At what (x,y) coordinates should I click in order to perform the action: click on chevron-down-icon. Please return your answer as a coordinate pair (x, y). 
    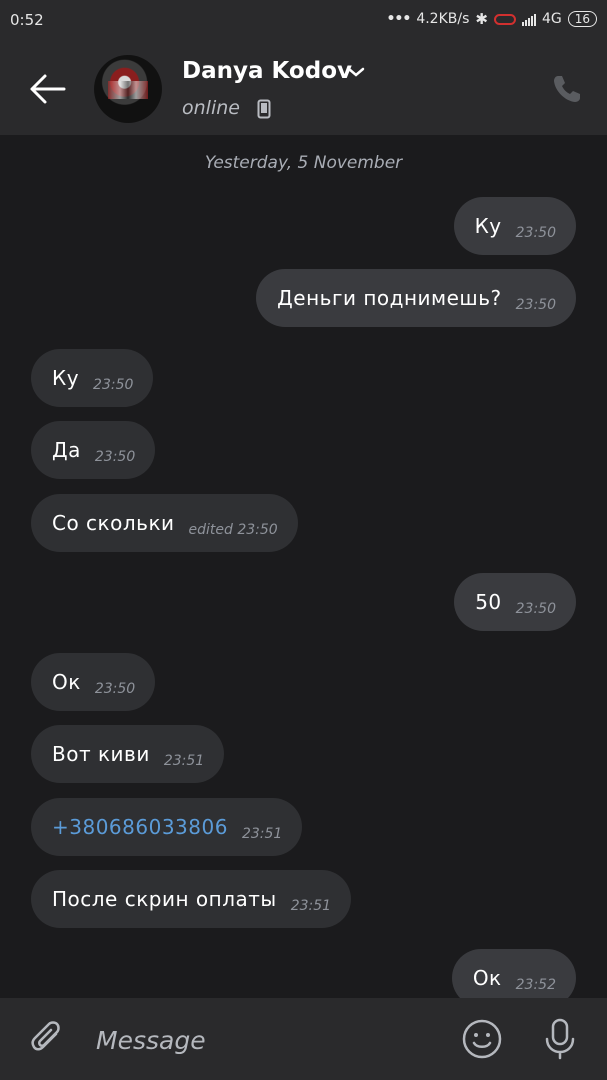
    Looking at the image, I should click on (356, 72).